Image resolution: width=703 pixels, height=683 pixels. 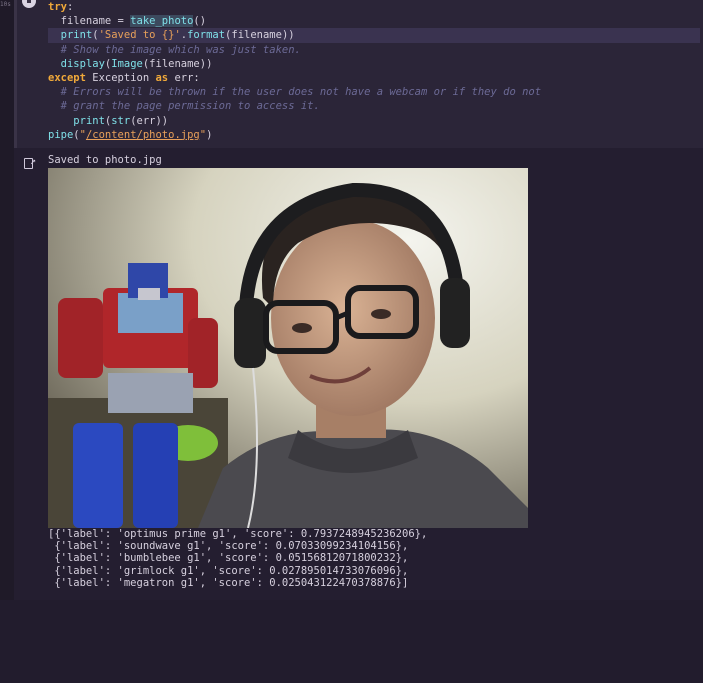 What do you see at coordinates (374, 64) in the screenshot?
I see `code-line: display(Image(filename))` at bounding box center [374, 64].